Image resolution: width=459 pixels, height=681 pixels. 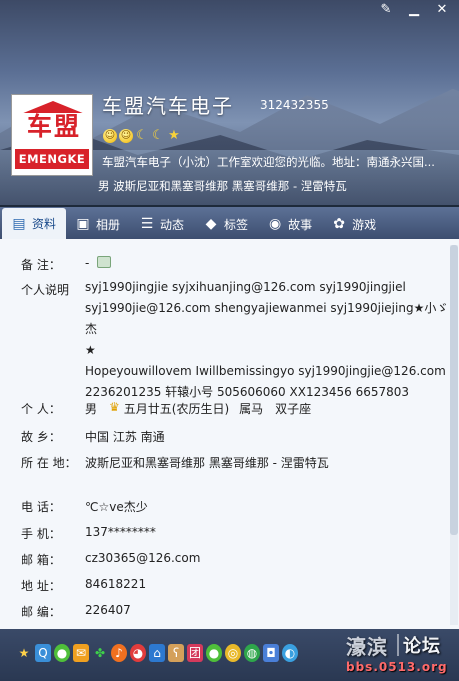 What do you see at coordinates (120, 532) in the screenshot?
I see `mobile-value: 137********` at bounding box center [120, 532].